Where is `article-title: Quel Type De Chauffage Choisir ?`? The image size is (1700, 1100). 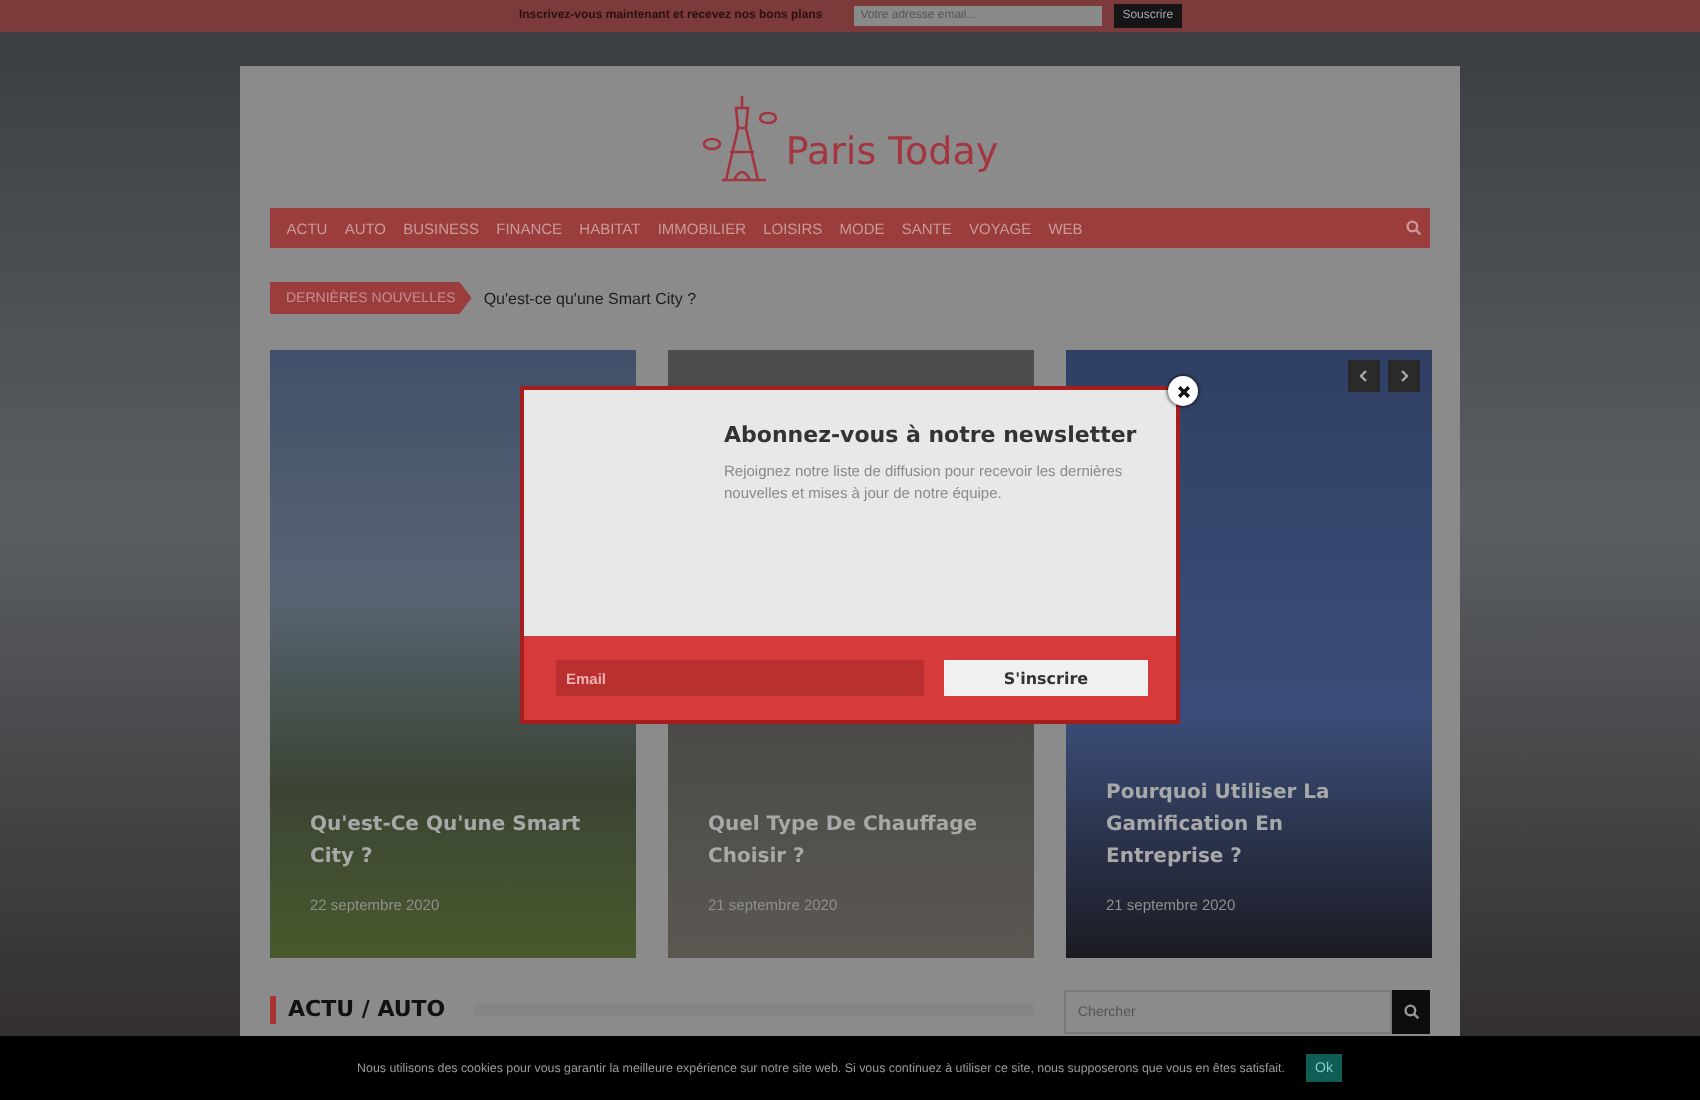 article-title: Quel Type De Chauffage Choisir ? is located at coordinates (851, 842).